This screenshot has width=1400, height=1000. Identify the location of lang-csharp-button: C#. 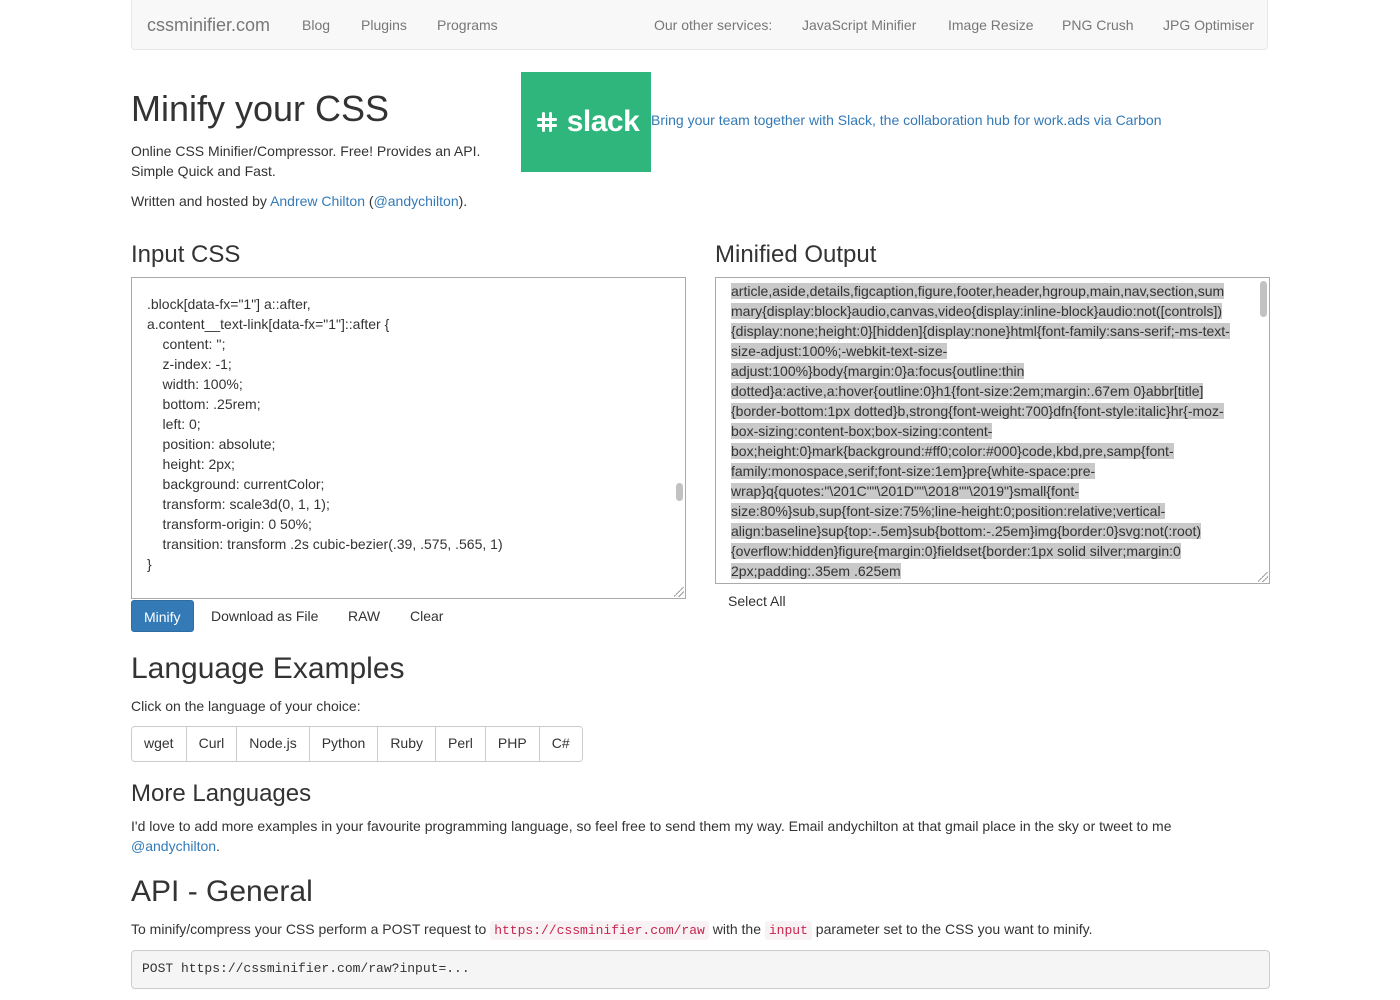
(560, 744).